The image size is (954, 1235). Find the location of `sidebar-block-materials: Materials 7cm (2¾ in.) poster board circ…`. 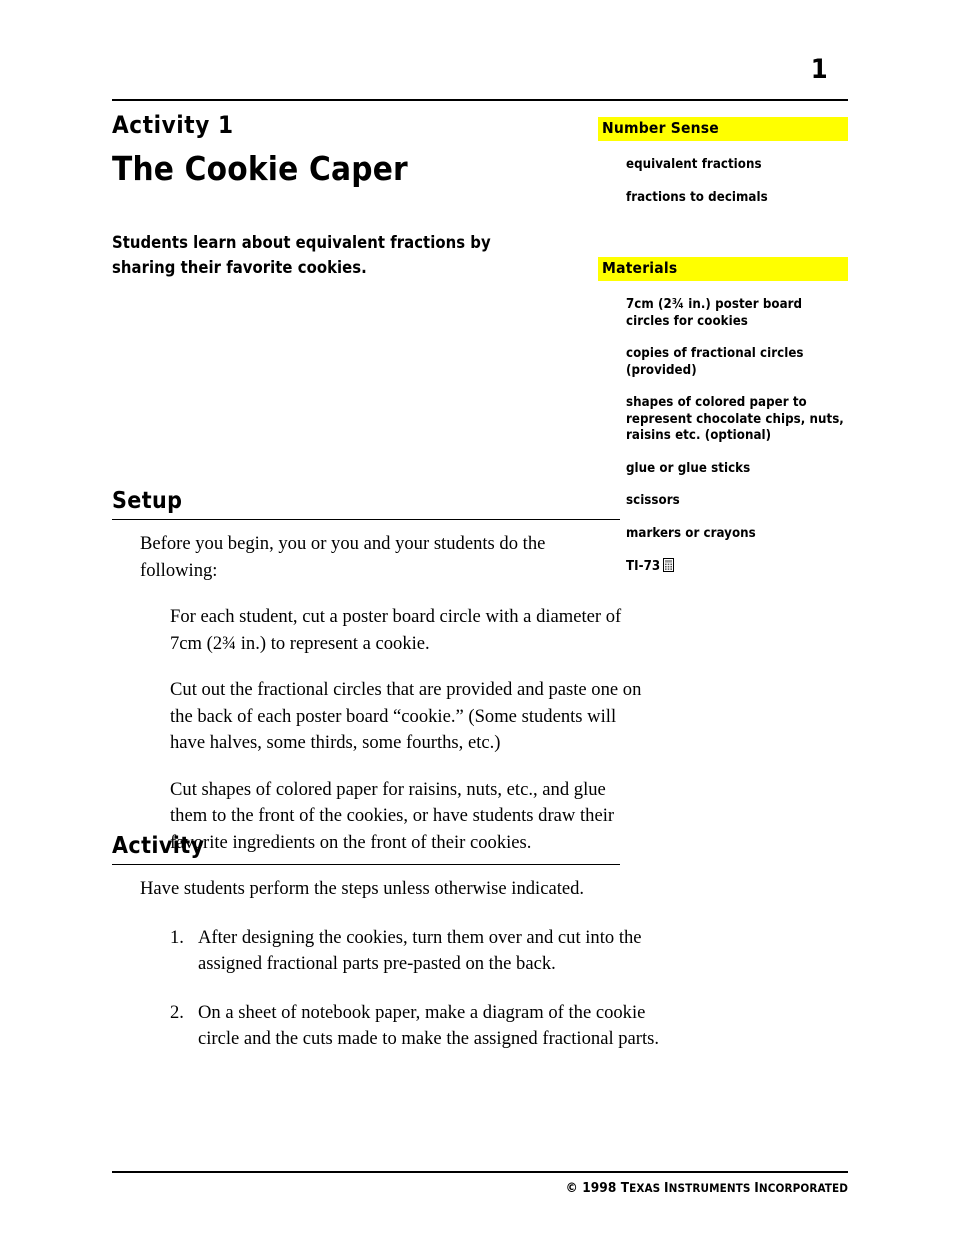

sidebar-block-materials: Materials 7cm (2¾ in.) poster board circ… is located at coordinates (723, 417).